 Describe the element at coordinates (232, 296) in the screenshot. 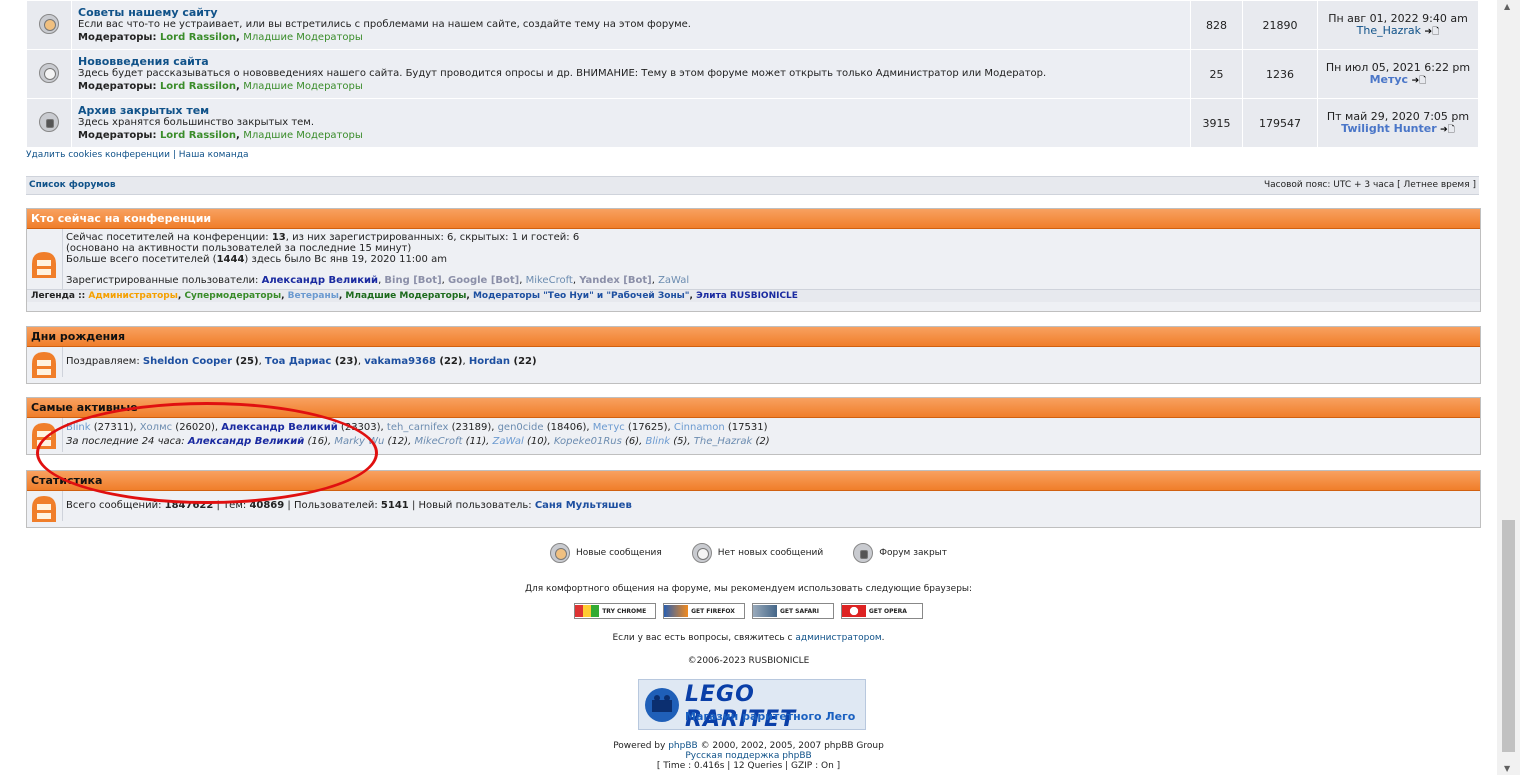

I see `group-supermods: Супермодераторы` at that location.